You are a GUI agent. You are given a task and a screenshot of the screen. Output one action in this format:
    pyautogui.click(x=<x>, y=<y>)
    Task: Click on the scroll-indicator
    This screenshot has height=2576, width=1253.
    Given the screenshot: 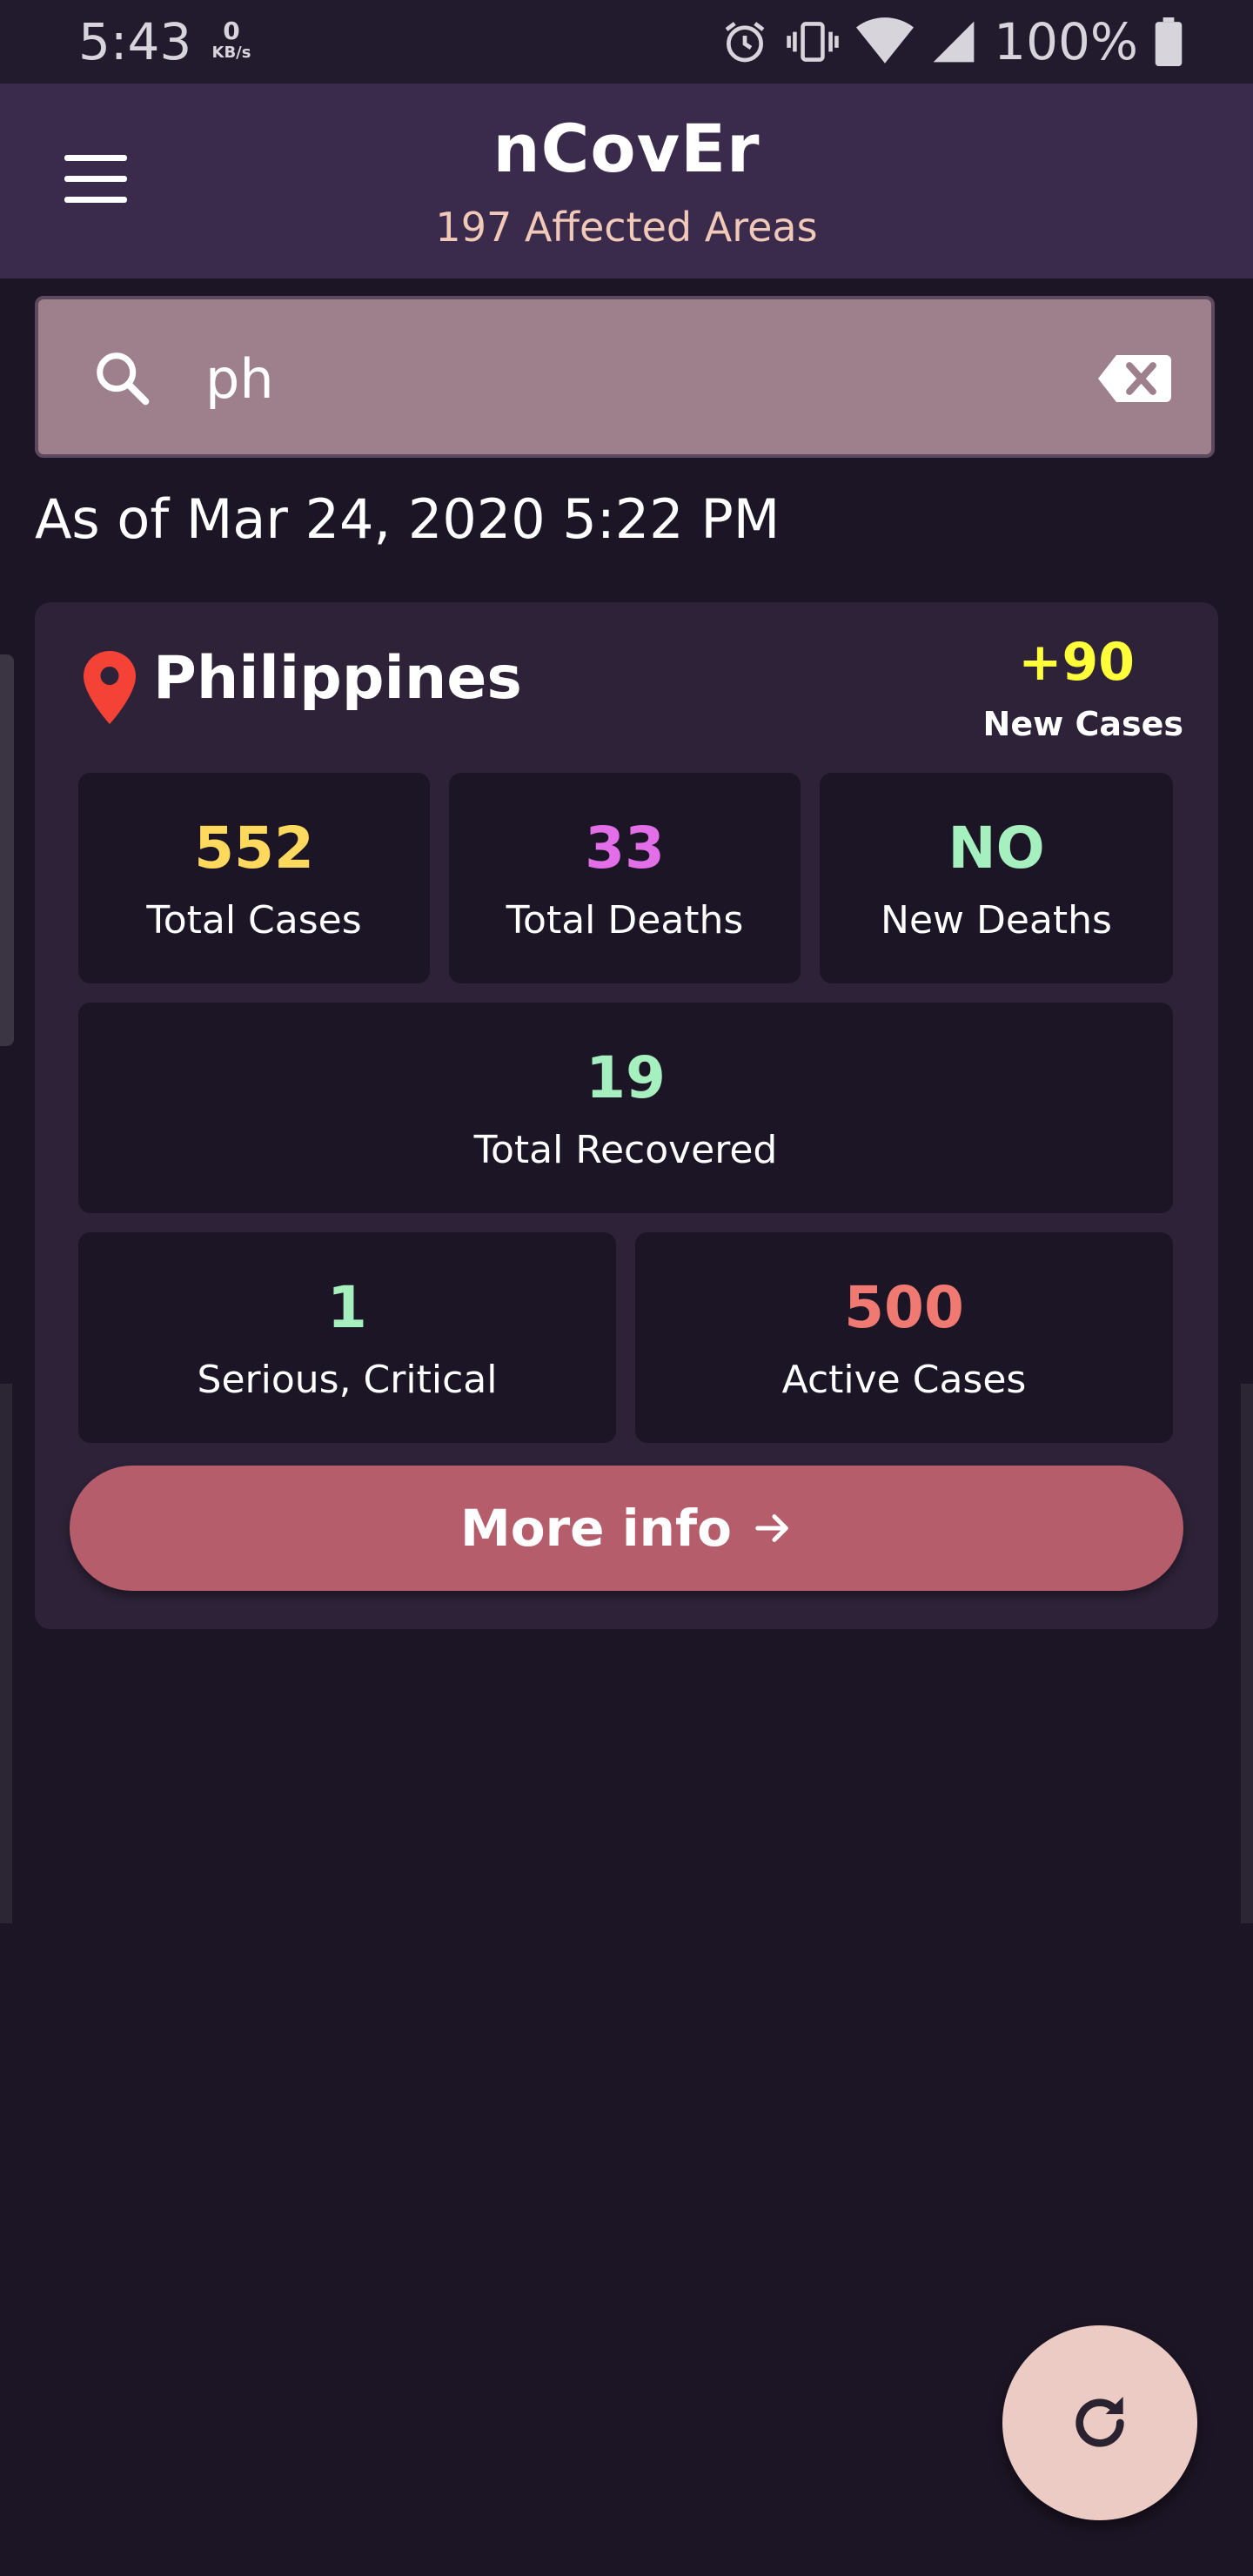 What is the action you would take?
    pyautogui.click(x=7, y=850)
    